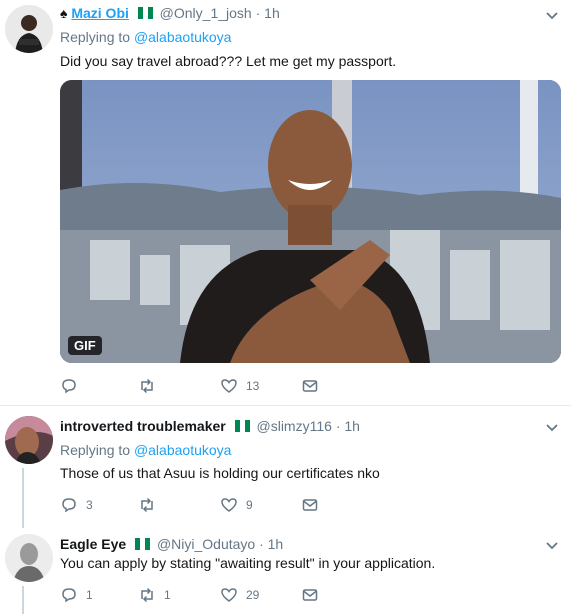 This screenshot has width=571, height=614. I want to click on display-name: Mazi Obi, so click(100, 13).